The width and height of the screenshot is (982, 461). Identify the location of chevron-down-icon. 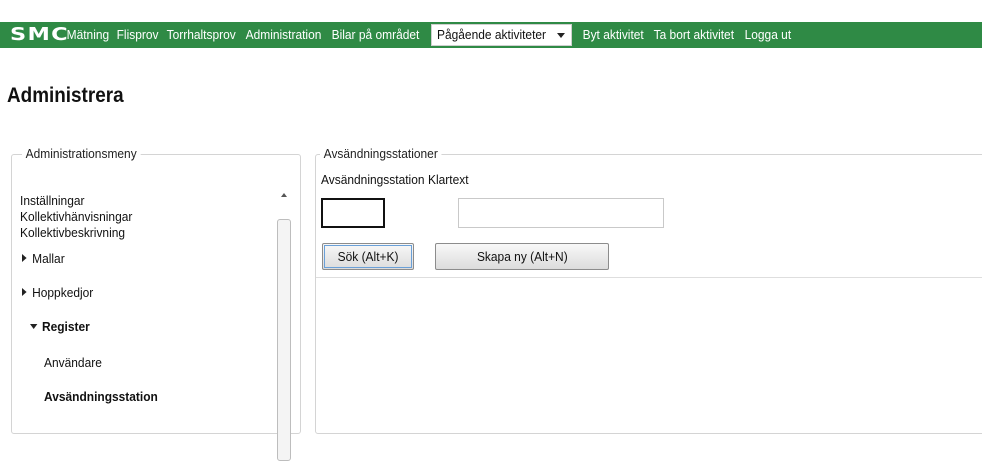
(561, 35).